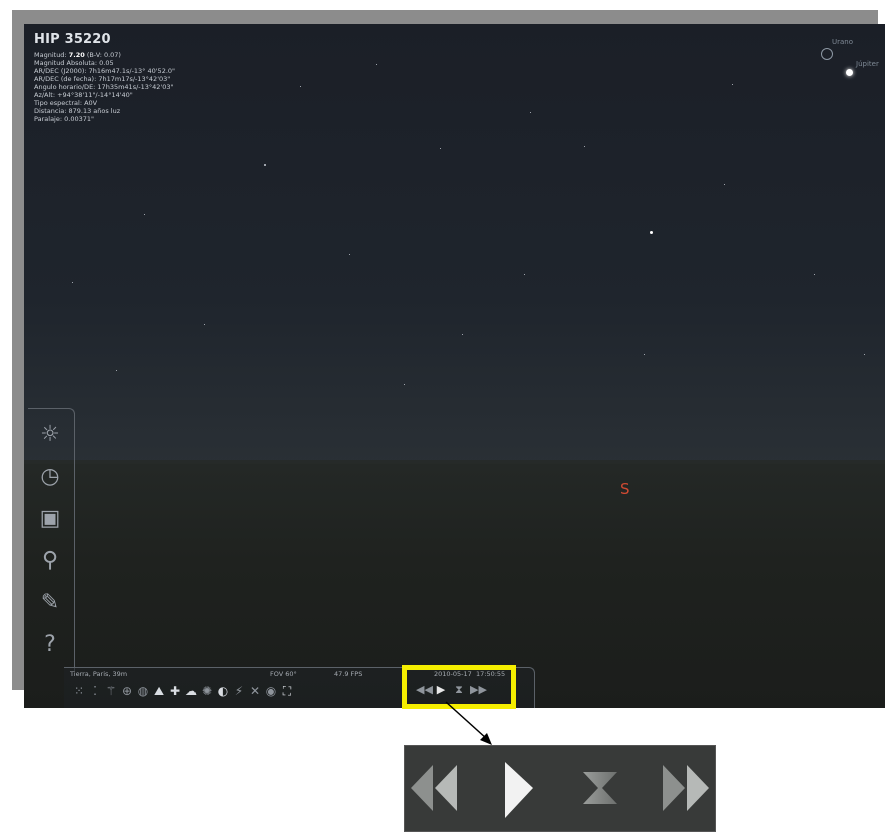 This screenshot has height=835, width=885. Describe the element at coordinates (468, 723) in the screenshot. I see `callout-arrow` at that location.